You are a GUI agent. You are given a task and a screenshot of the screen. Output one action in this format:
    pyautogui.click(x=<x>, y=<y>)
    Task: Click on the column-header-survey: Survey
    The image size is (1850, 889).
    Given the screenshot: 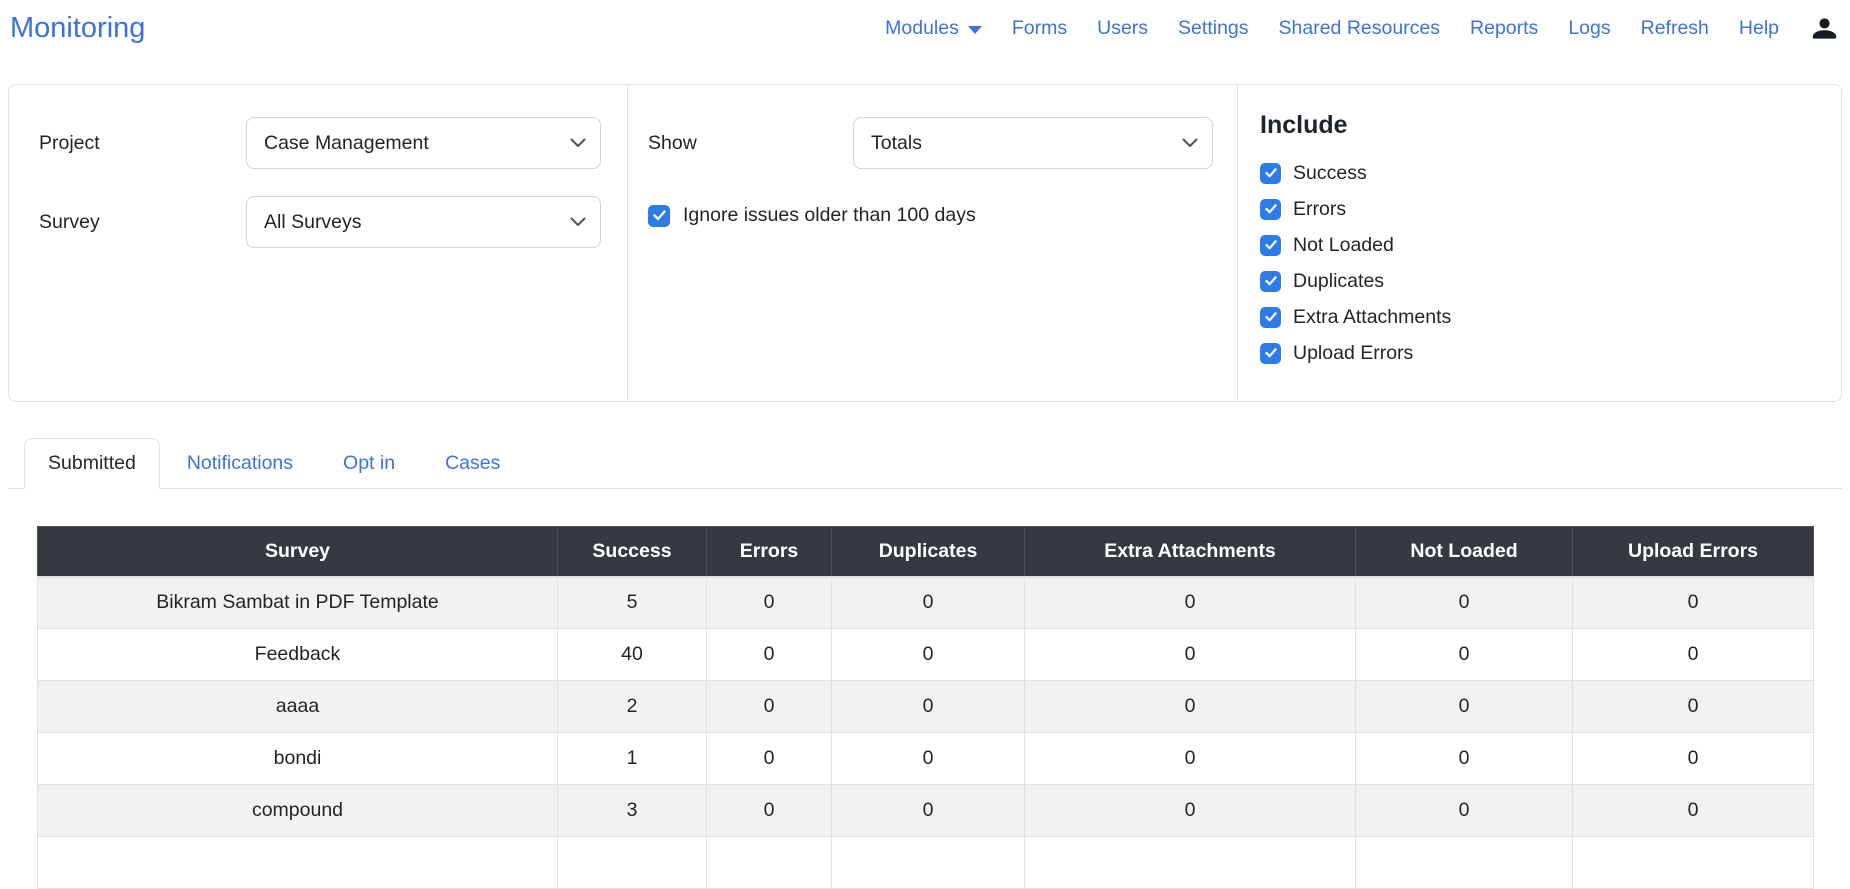 What is the action you would take?
    pyautogui.click(x=297, y=552)
    